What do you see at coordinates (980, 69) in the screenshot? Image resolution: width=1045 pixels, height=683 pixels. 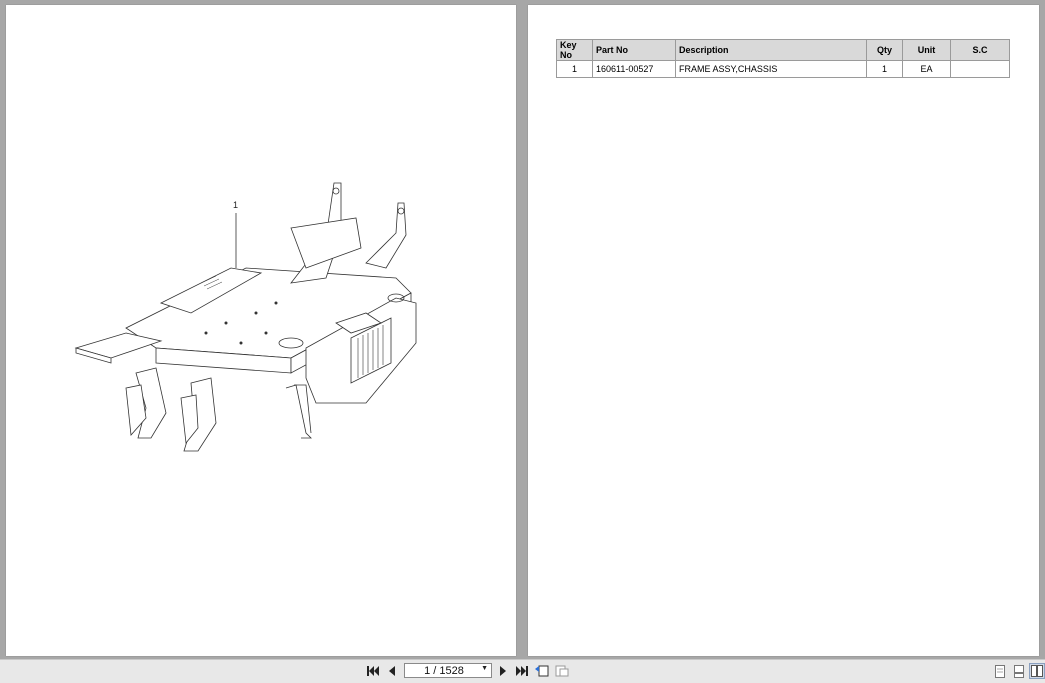 I see `cell-sc` at bounding box center [980, 69].